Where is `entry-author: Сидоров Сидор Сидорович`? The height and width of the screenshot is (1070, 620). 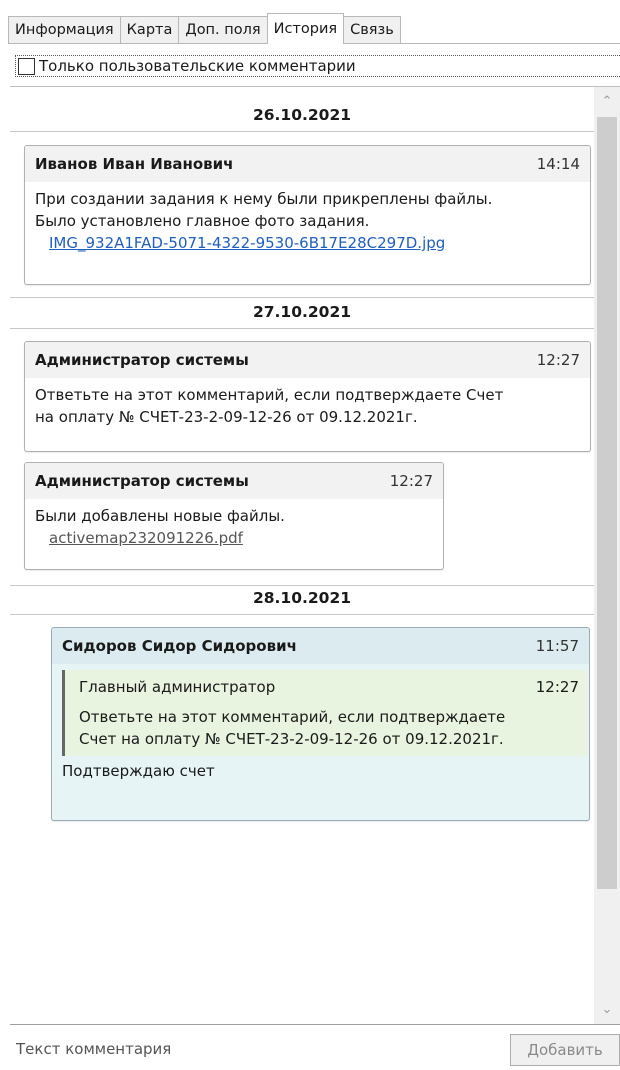
entry-author: Сидоров Сидор Сидорович is located at coordinates (179, 646).